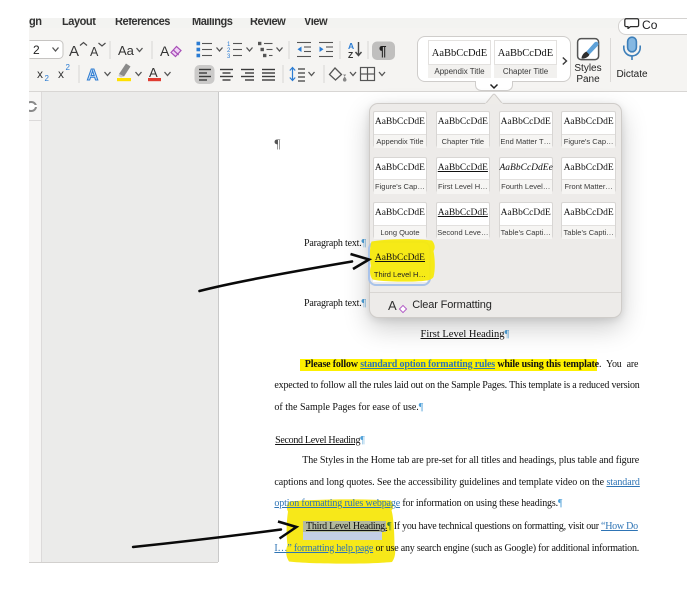 This screenshot has height=607, width=687. I want to click on svg-text: 3, so click(229, 57).